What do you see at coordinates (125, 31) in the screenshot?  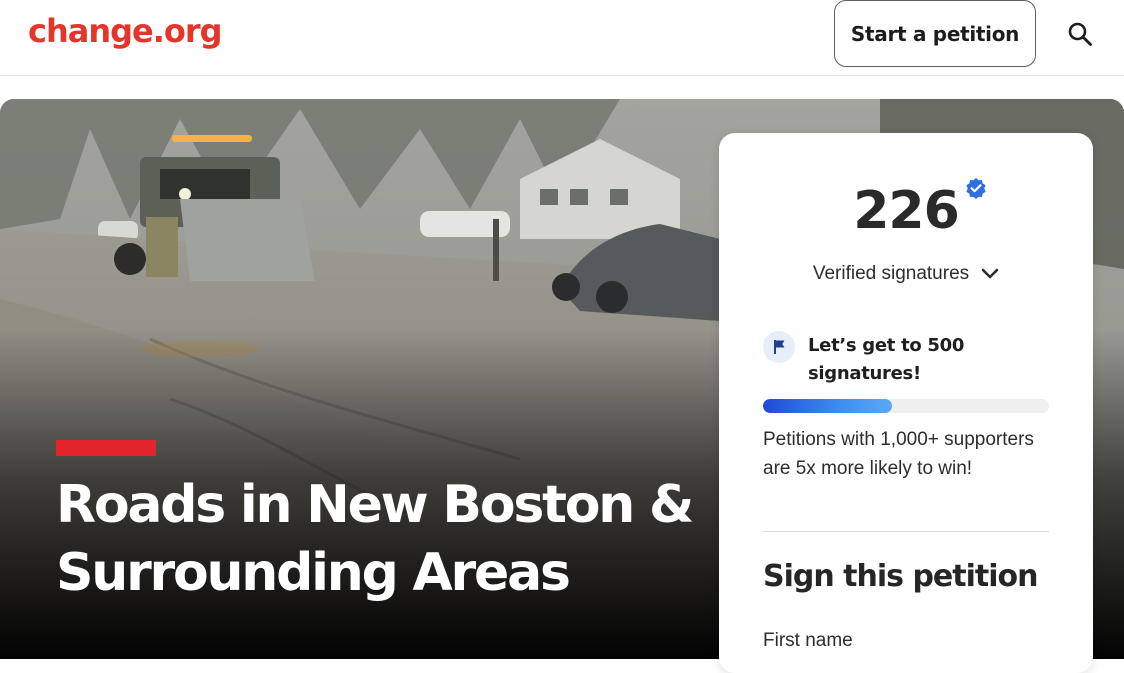 I see `change-org-logo: change.org` at bounding box center [125, 31].